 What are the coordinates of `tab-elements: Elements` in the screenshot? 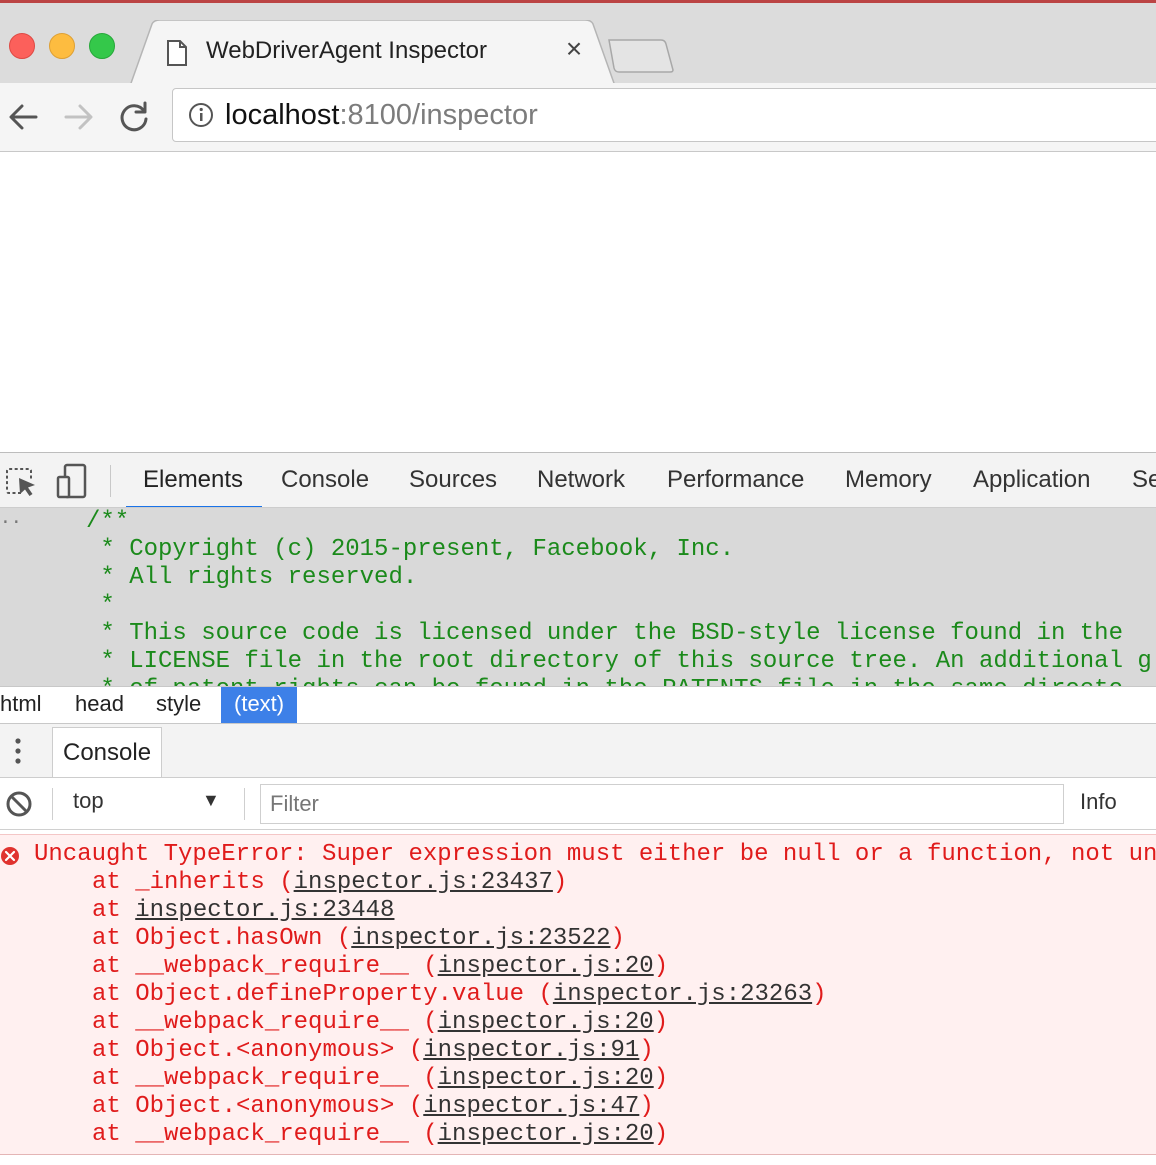 It's located at (194, 480).